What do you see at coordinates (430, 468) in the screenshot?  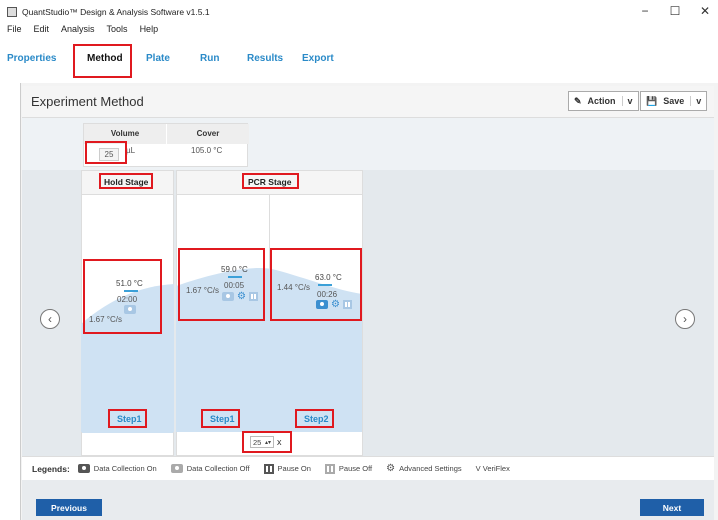 I see `legend-label: Advanced Settings` at bounding box center [430, 468].